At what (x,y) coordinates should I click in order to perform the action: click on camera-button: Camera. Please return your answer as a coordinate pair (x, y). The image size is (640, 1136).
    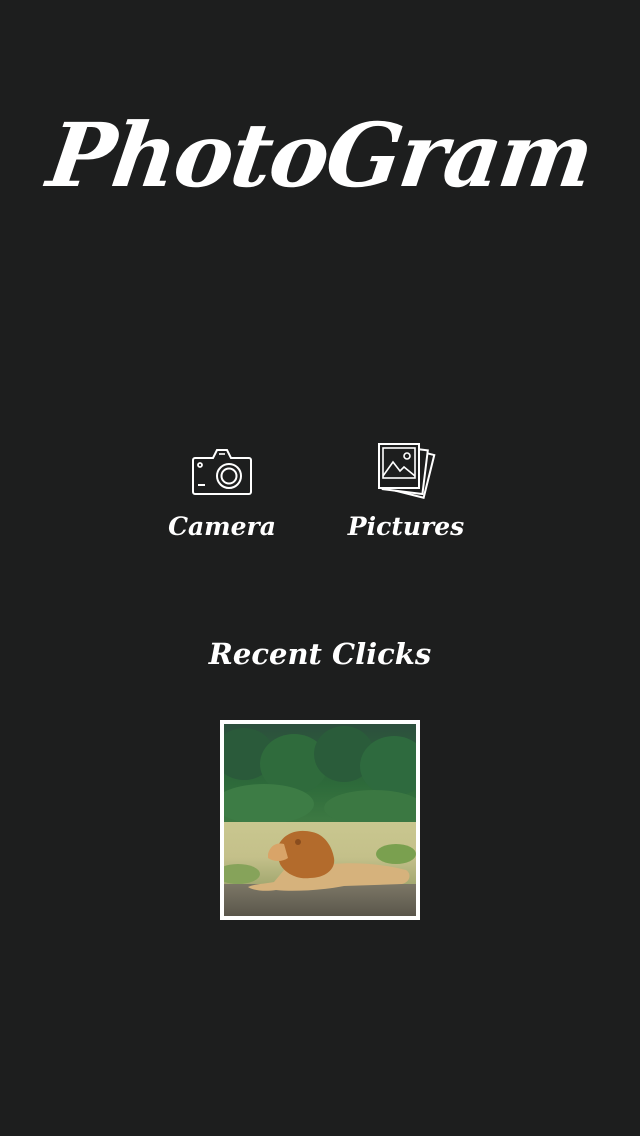
    Looking at the image, I should click on (222, 490).